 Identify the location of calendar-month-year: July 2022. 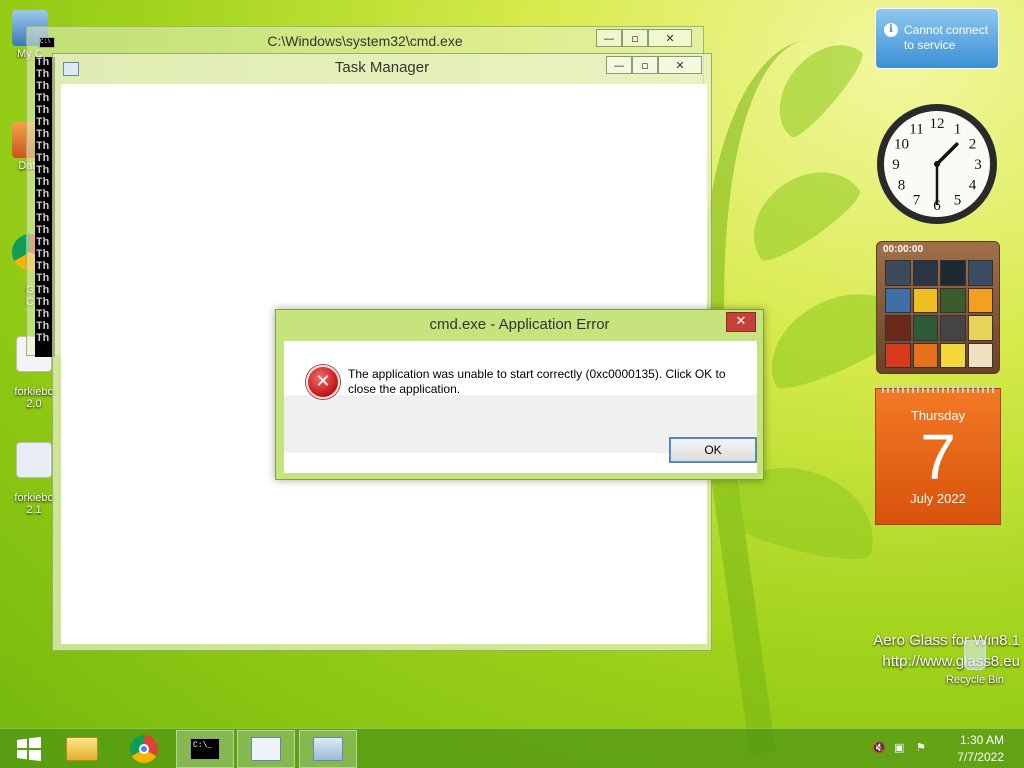
(938, 498).